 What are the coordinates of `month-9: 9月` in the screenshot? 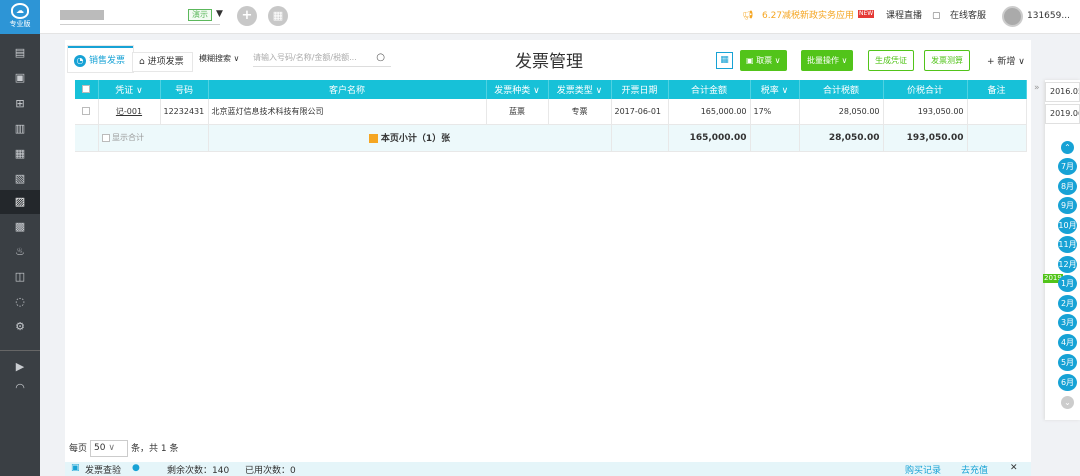 It's located at (1067, 205).